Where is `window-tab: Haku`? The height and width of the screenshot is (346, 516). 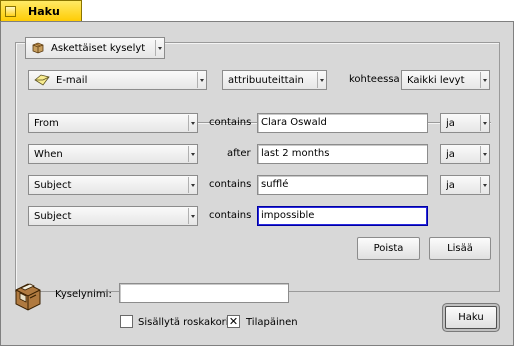
window-tab: Haku is located at coordinates (41, 11).